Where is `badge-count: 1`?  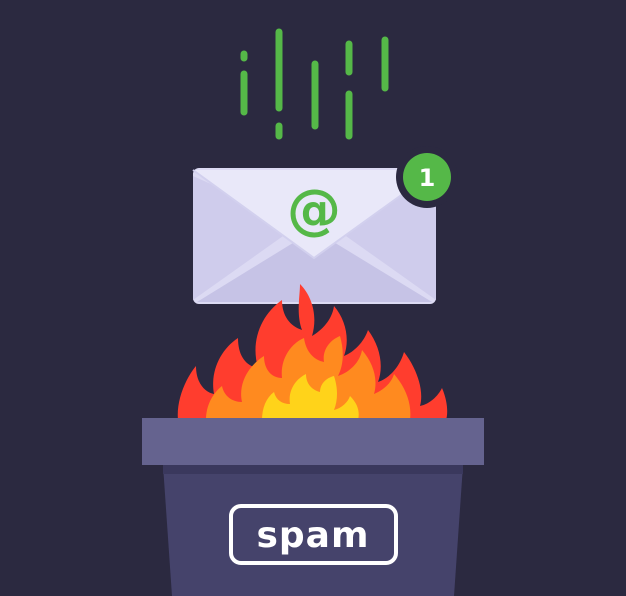 badge-count: 1 is located at coordinates (427, 178).